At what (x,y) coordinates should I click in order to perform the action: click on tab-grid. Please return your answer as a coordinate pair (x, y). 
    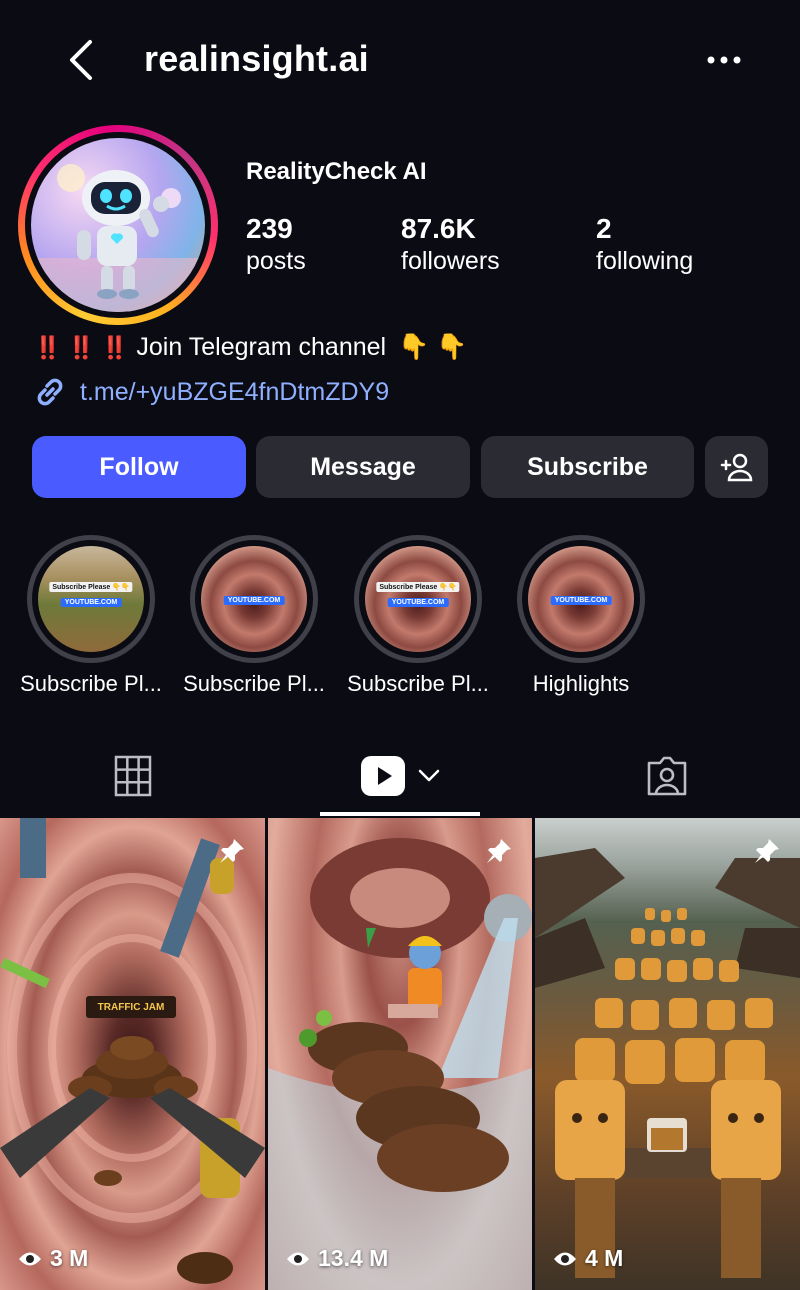
    Looking at the image, I should click on (133, 776).